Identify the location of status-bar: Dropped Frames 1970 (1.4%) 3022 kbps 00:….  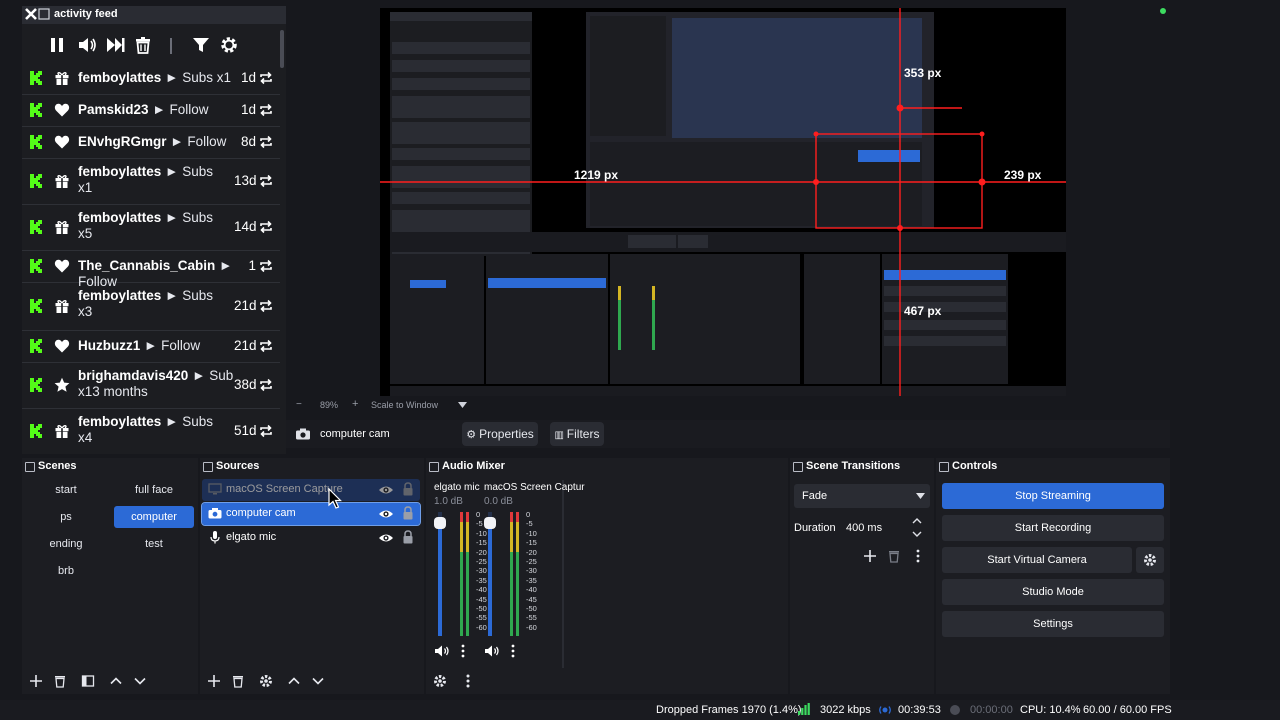
(640, 710).